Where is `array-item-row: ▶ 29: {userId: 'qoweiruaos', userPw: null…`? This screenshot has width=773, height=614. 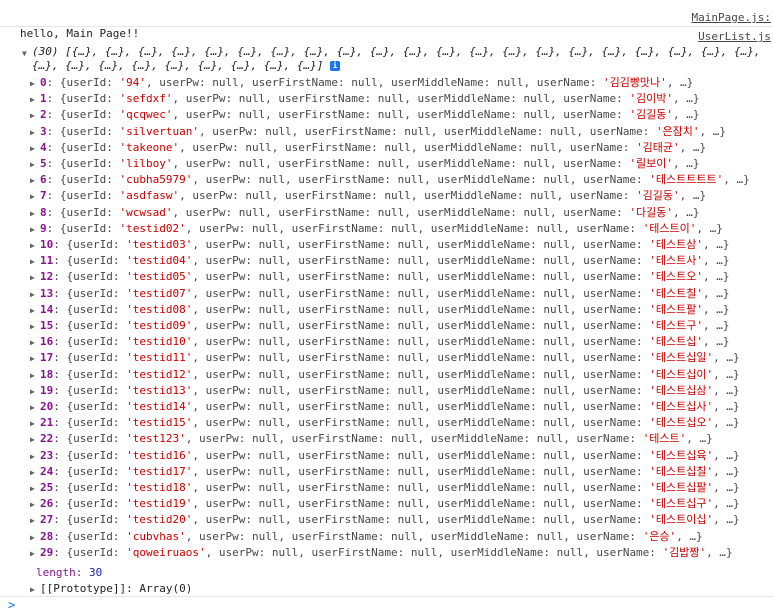 array-item-row: ▶ 29: {userId: 'qoweiruaos', userPw: null… is located at coordinates (398, 553).